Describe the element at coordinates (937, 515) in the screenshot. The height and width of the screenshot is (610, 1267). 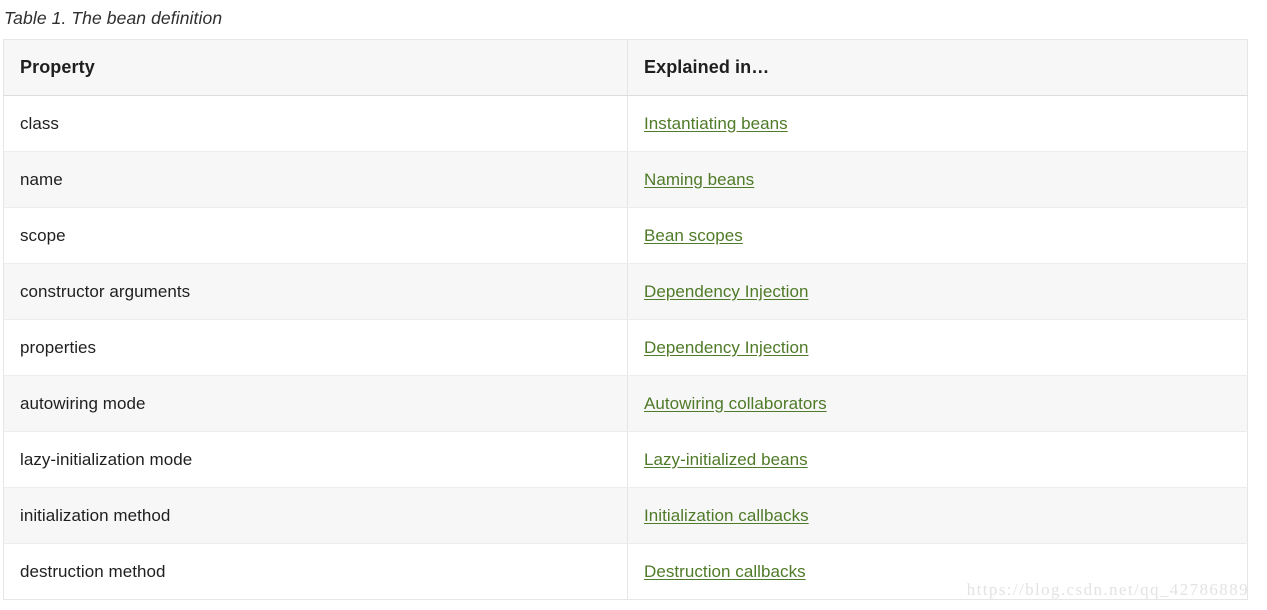
I see `cell-explained-in: Initialization callbacks` at that location.